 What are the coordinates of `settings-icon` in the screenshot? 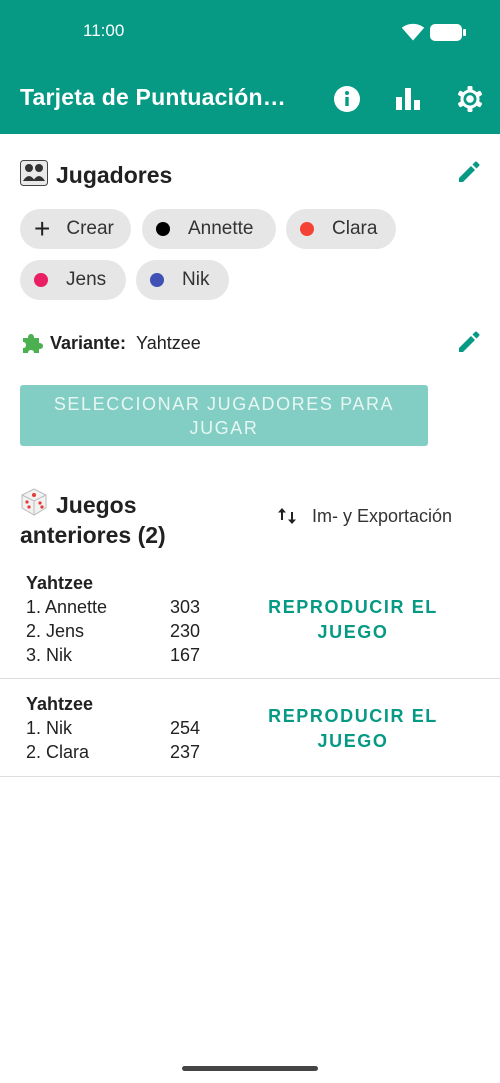 It's located at (470, 99).